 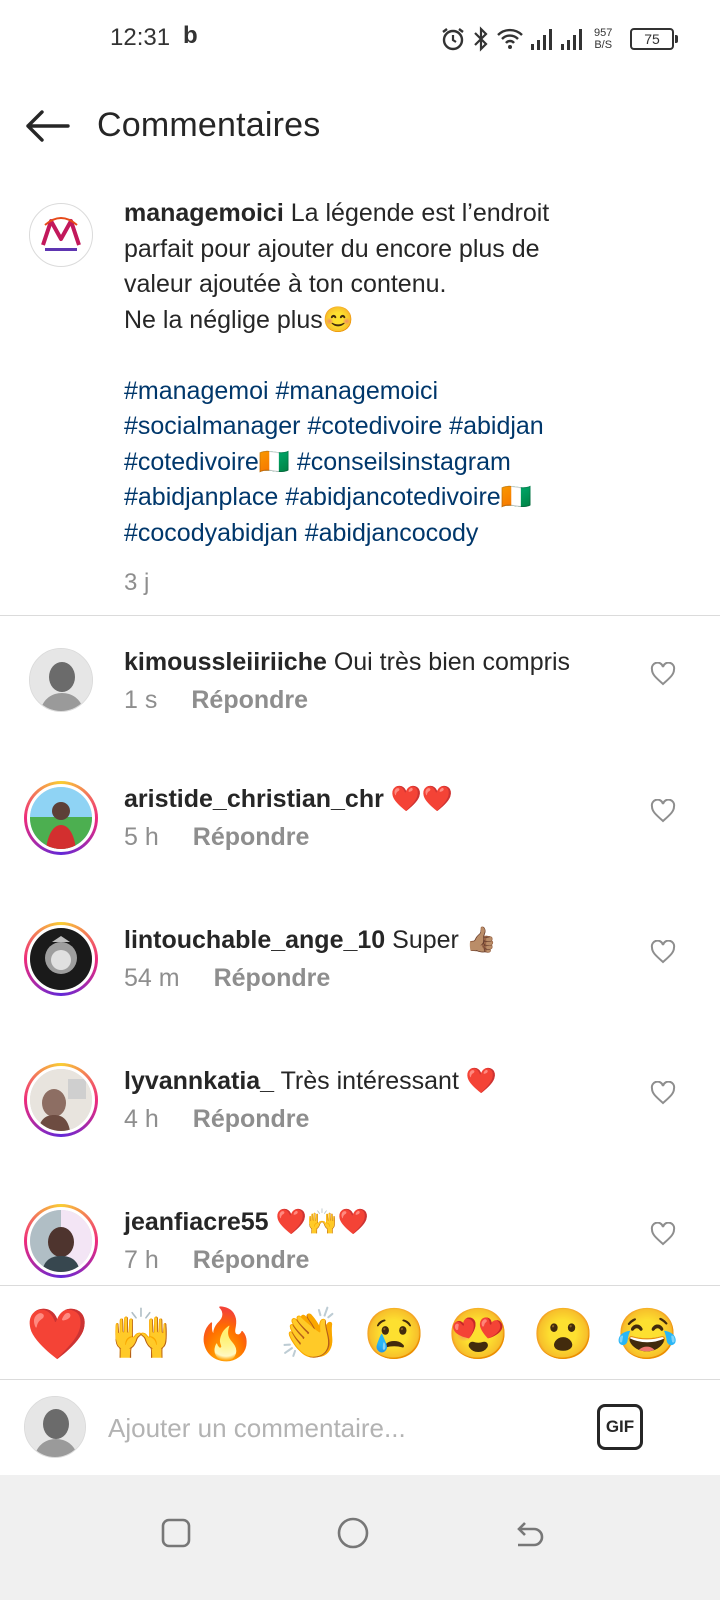 I want to click on comment-text: aristide_christian_chr ❤️❤️, so click(x=288, y=799).